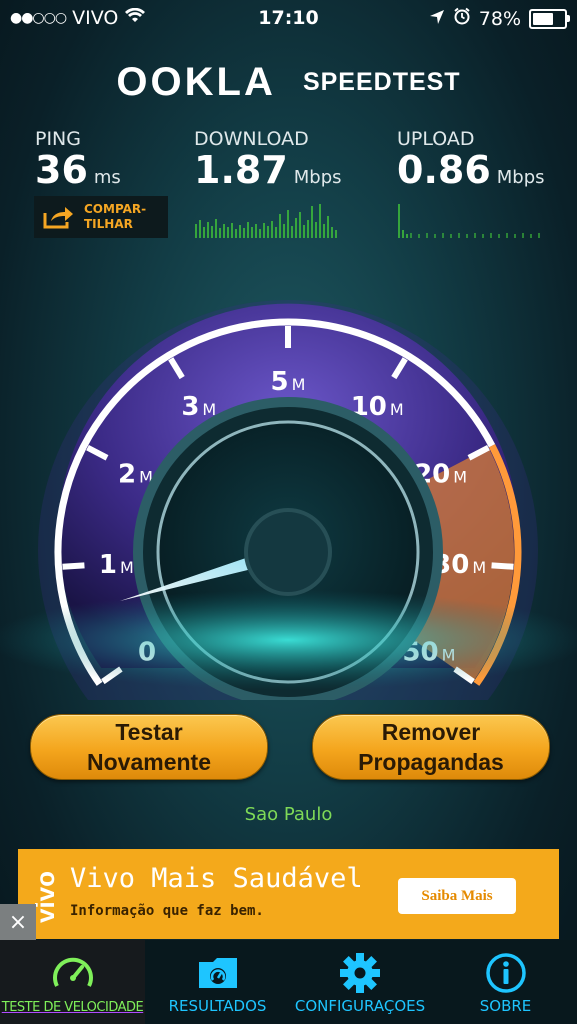  Describe the element at coordinates (149, 732) in the screenshot. I see `test-again-line1: Testar` at that location.